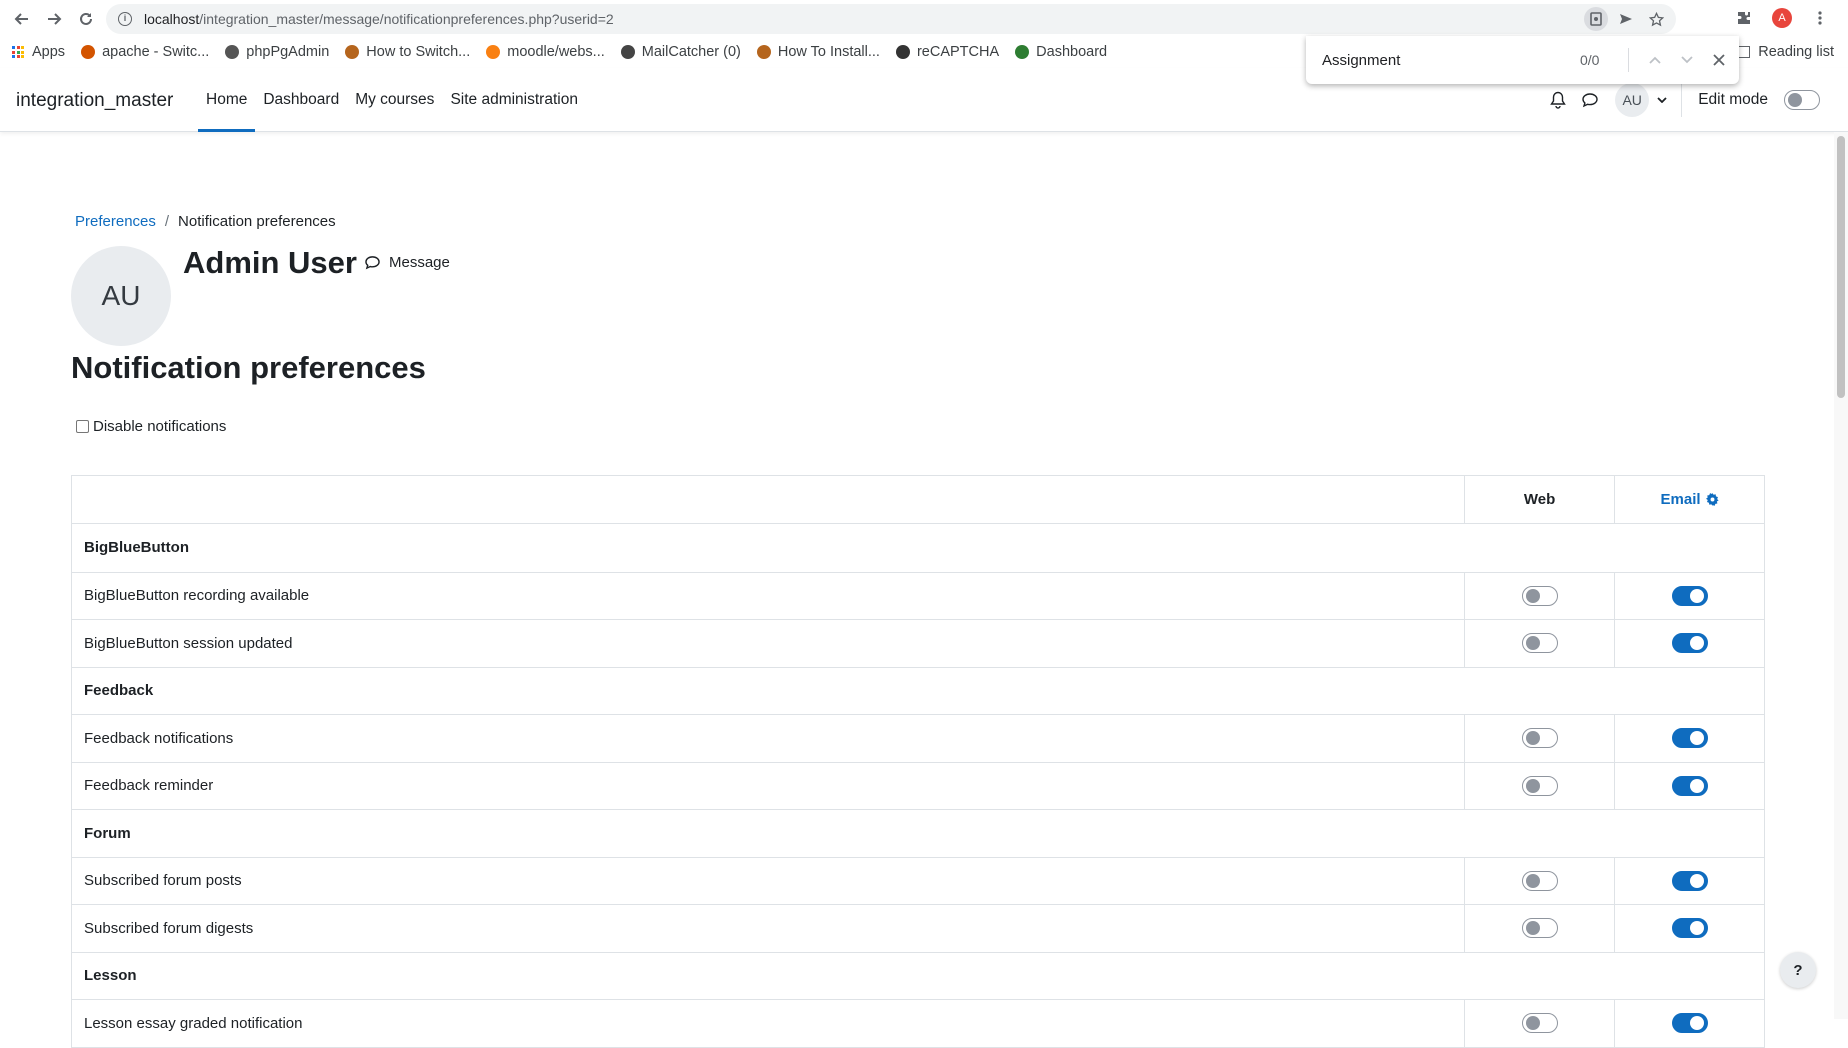  I want to click on edit-mode-toggle, so click(1802, 100).